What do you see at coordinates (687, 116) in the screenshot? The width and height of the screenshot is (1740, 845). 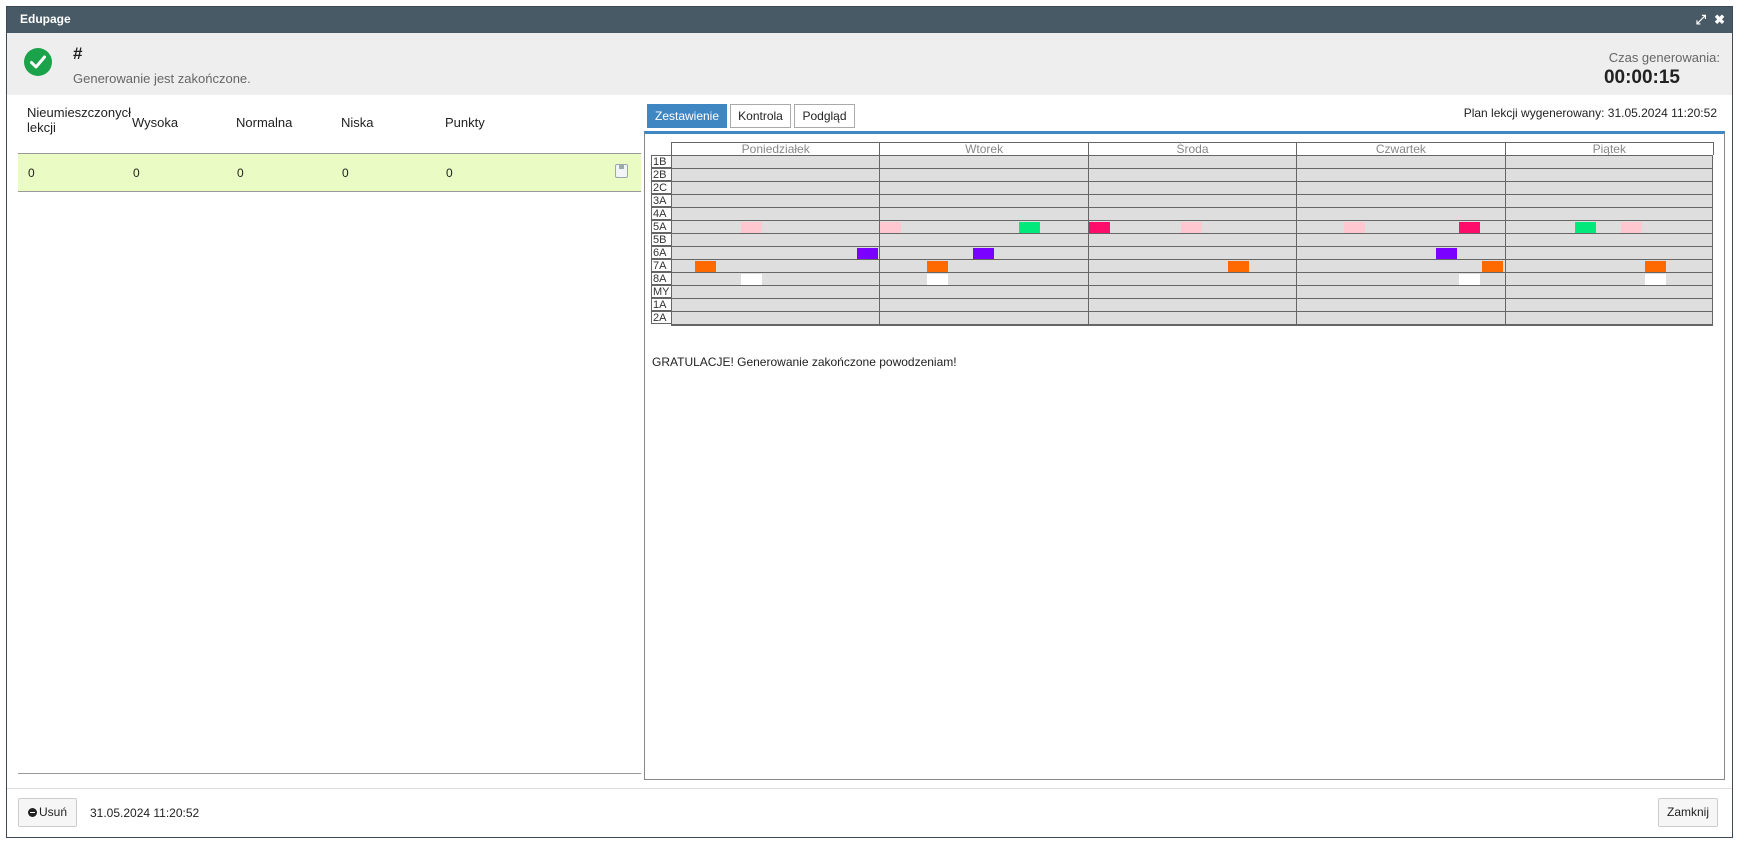 I see `tab-zestawienie: Zestawienie` at bounding box center [687, 116].